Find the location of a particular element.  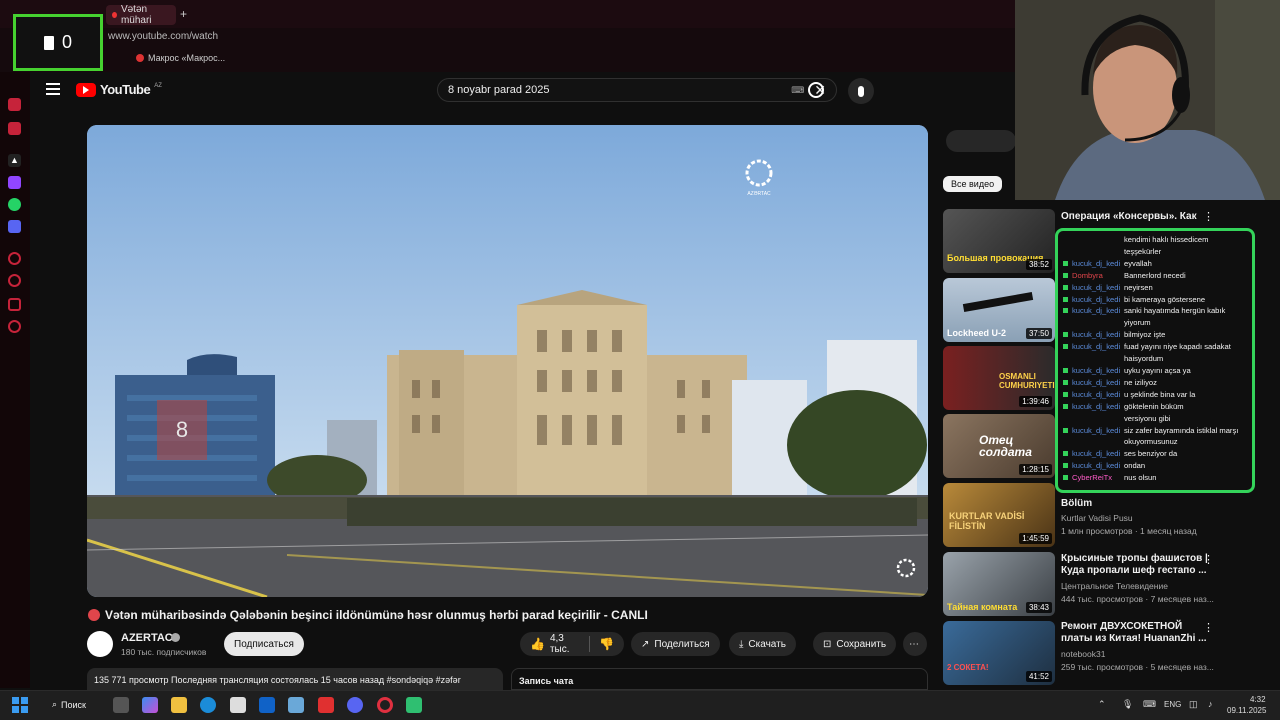

extensions-icon is located at coordinates (14, 304).